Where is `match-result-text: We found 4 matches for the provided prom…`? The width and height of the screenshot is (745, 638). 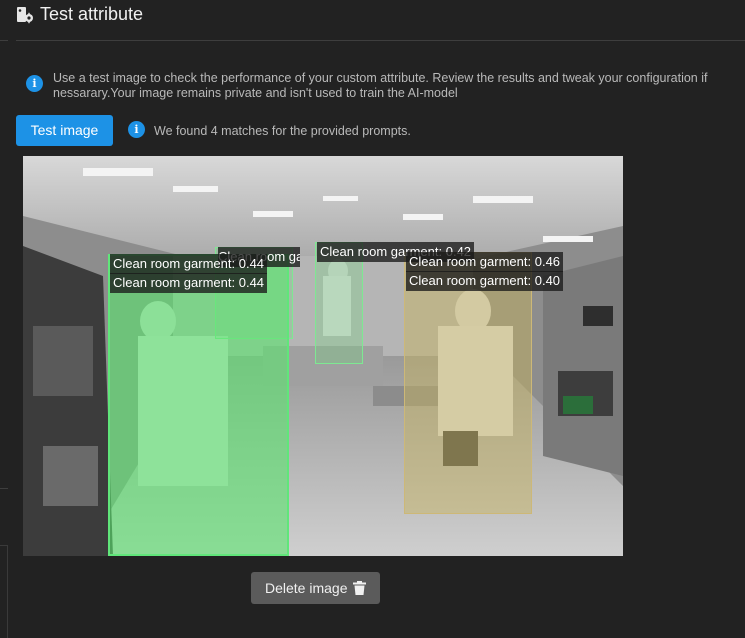
match-result-text: We found 4 matches for the provided prom… is located at coordinates (282, 131).